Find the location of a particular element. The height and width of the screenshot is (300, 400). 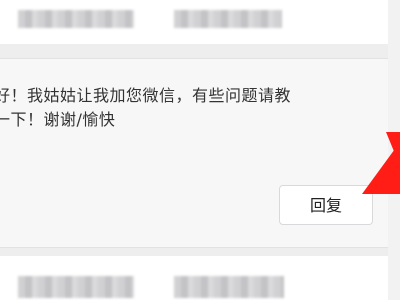

message-line-2: 一下！谢谢/愉快 is located at coordinates (58, 119).